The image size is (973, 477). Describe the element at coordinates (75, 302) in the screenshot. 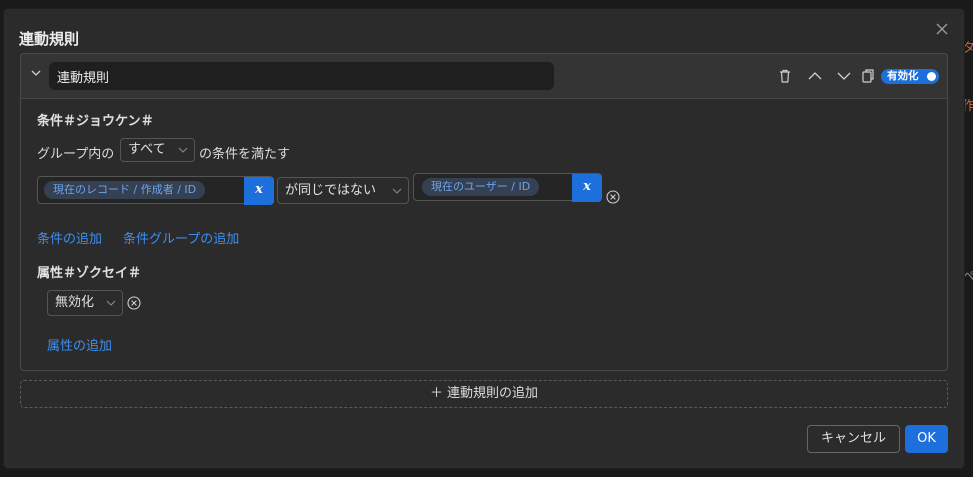

I see `attribute-value: 無効化` at that location.